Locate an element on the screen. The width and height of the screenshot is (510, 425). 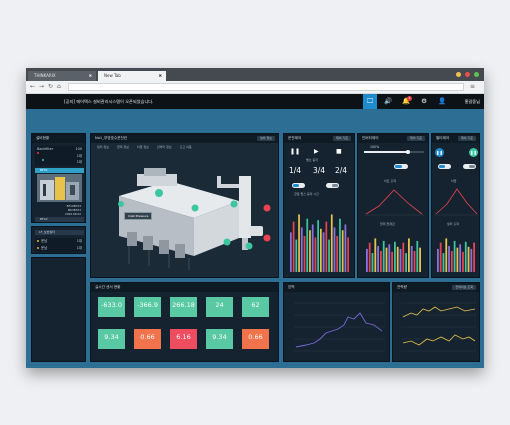
pressure-trend-chart is located at coordinates (339, 327).